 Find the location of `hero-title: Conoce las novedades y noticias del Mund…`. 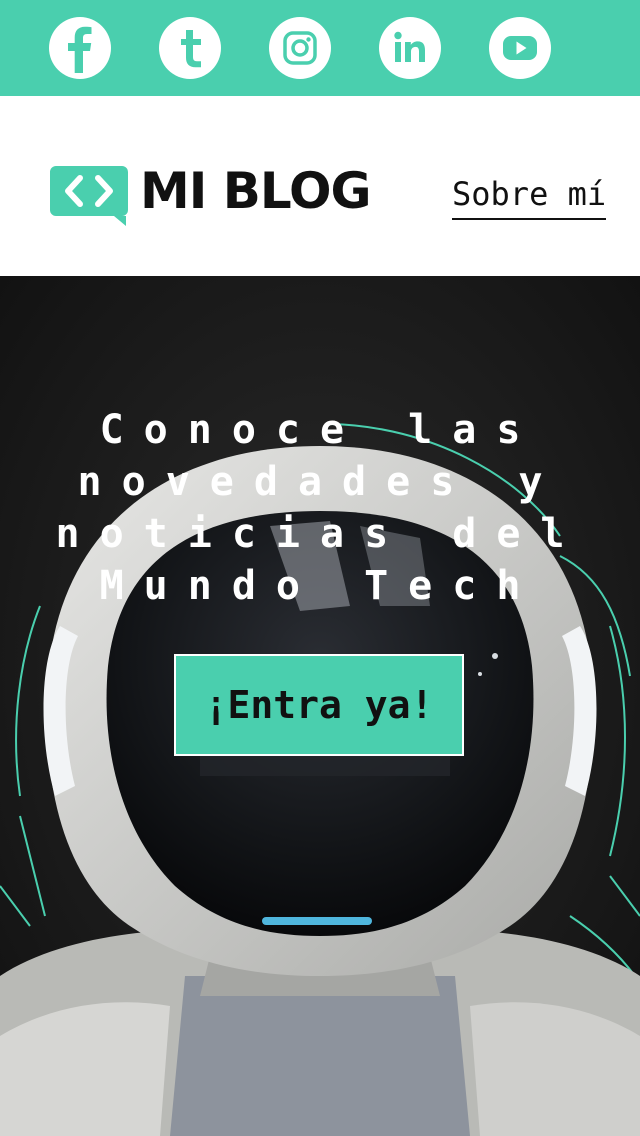

hero-title: Conoce las novedades y noticias del Mund… is located at coordinates (320, 508).